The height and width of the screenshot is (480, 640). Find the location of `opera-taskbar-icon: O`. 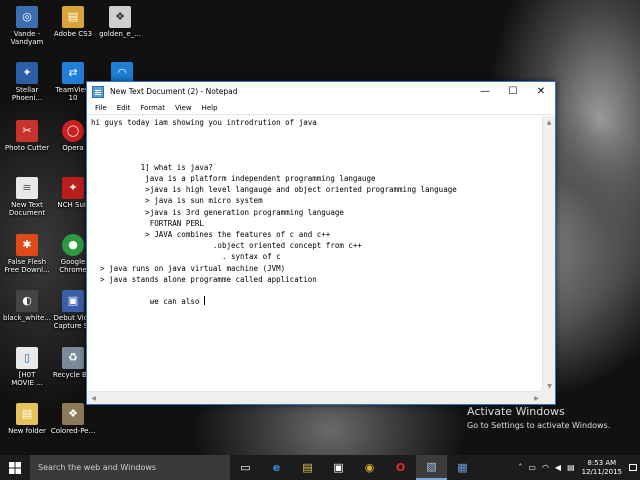

opera-taskbar-icon: O is located at coordinates (400, 467).